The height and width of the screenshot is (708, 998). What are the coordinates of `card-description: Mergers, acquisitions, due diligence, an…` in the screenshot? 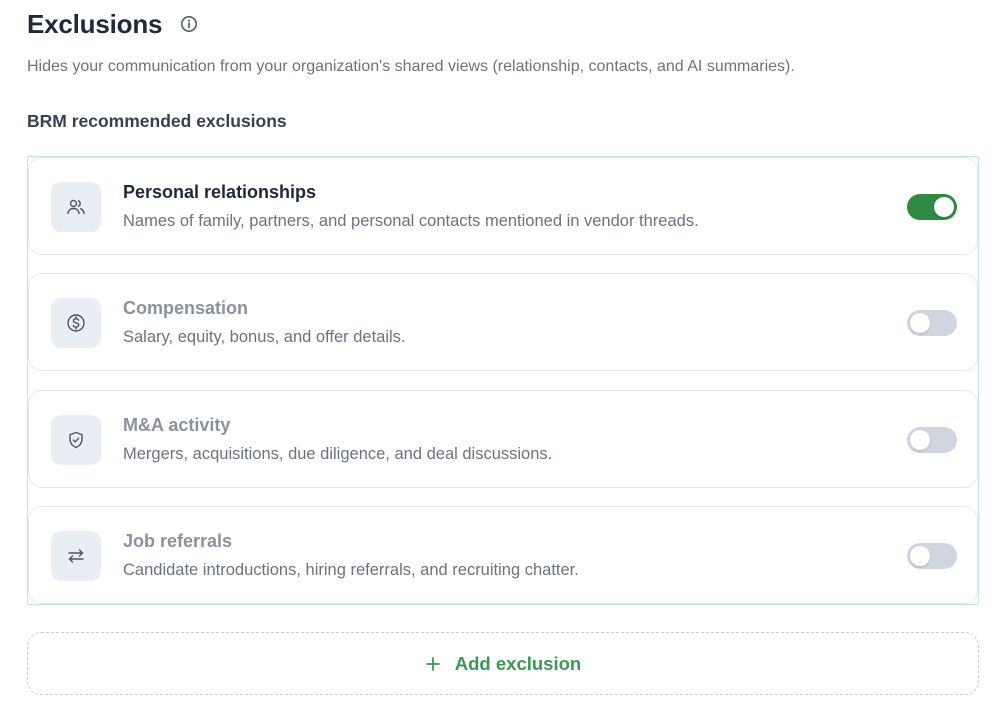 It's located at (338, 454).